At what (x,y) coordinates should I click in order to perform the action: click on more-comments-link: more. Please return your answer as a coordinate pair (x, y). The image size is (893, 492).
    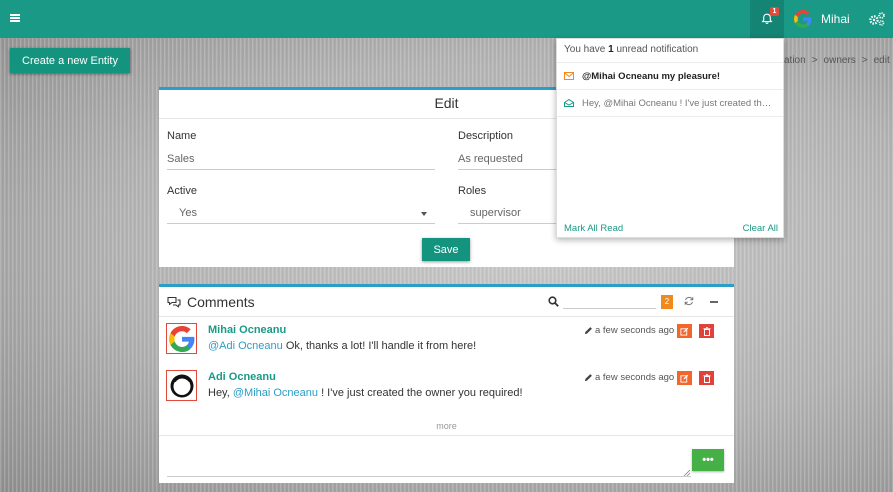
    Looking at the image, I should click on (446, 426).